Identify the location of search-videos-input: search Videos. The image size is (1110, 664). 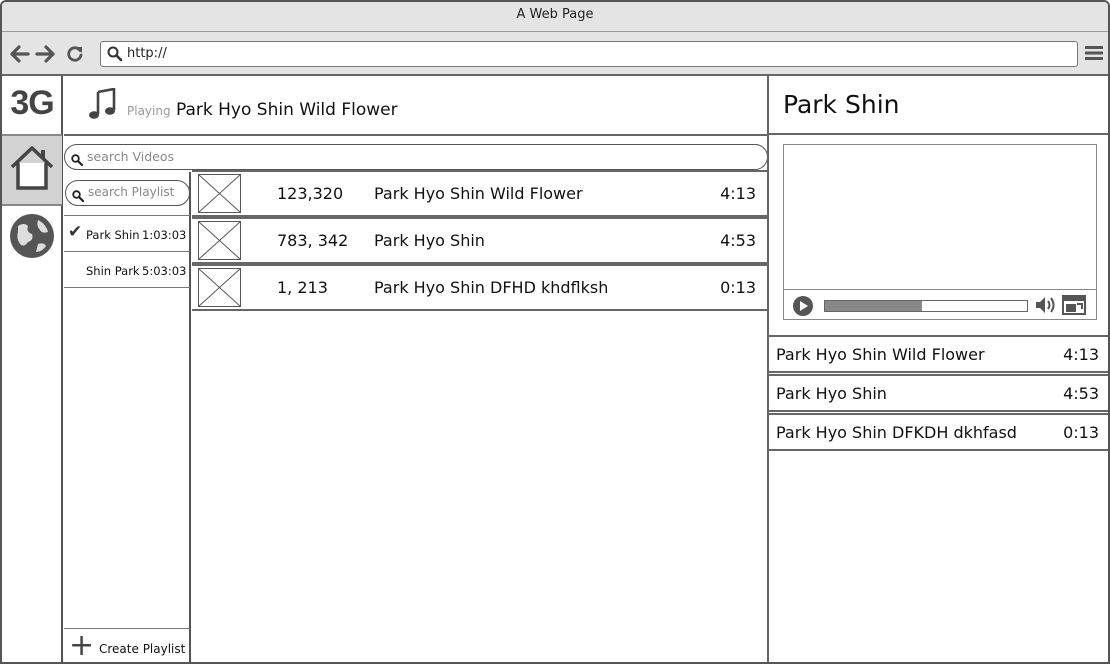
(416, 157).